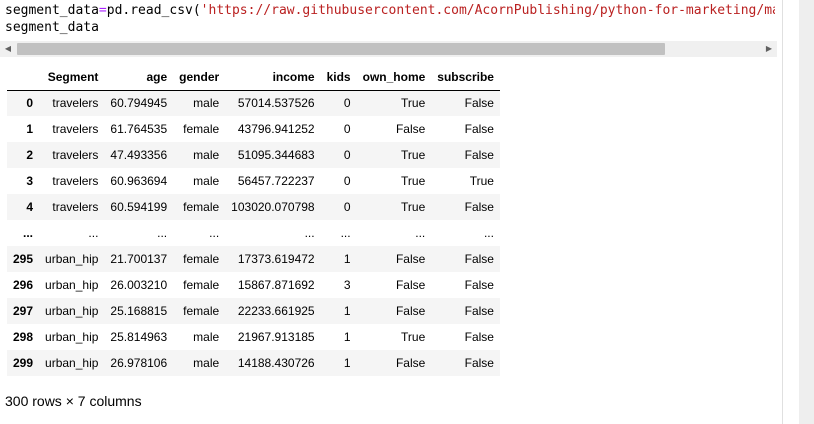  What do you see at coordinates (23, 337) in the screenshot?
I see `row-index: 298` at bounding box center [23, 337].